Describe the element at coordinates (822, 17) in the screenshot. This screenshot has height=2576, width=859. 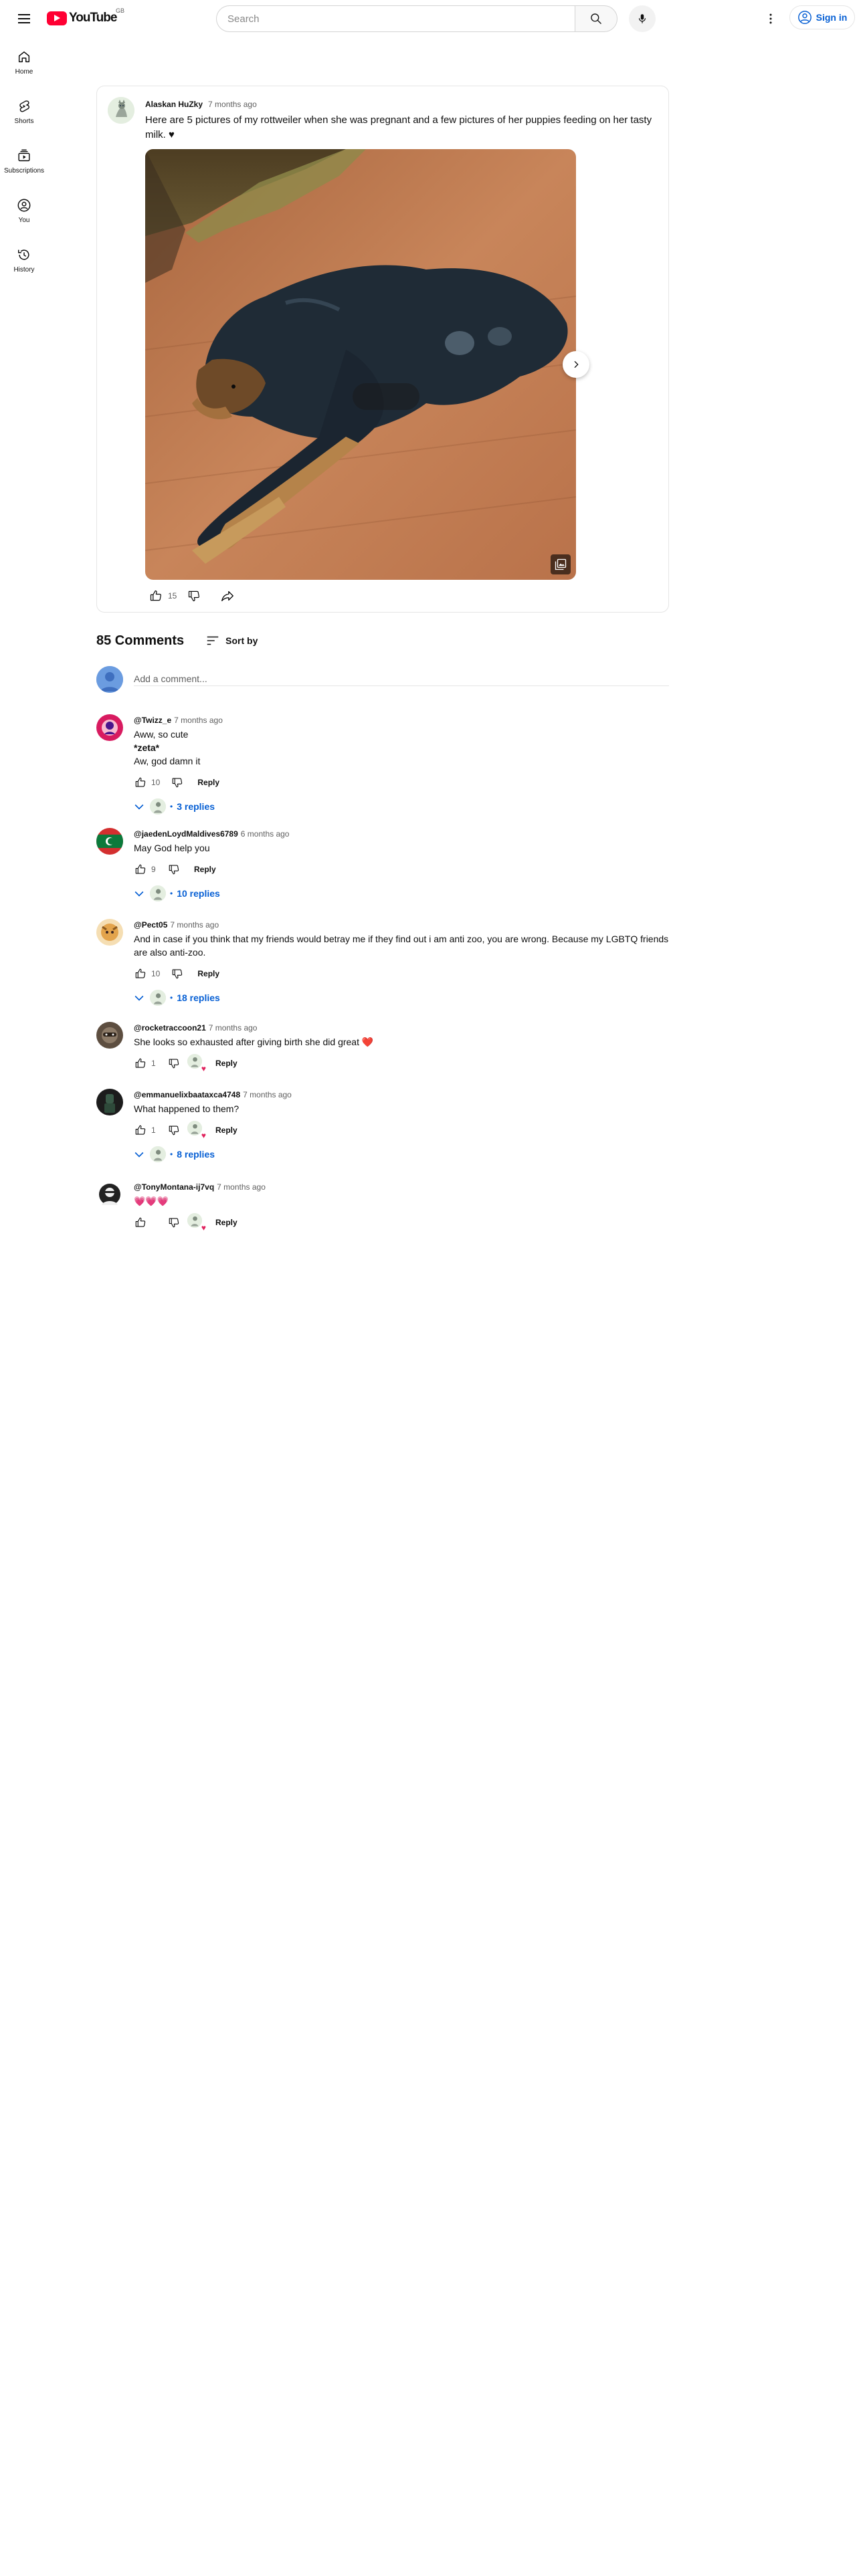
I see `sign-in-button: Sign in` at that location.